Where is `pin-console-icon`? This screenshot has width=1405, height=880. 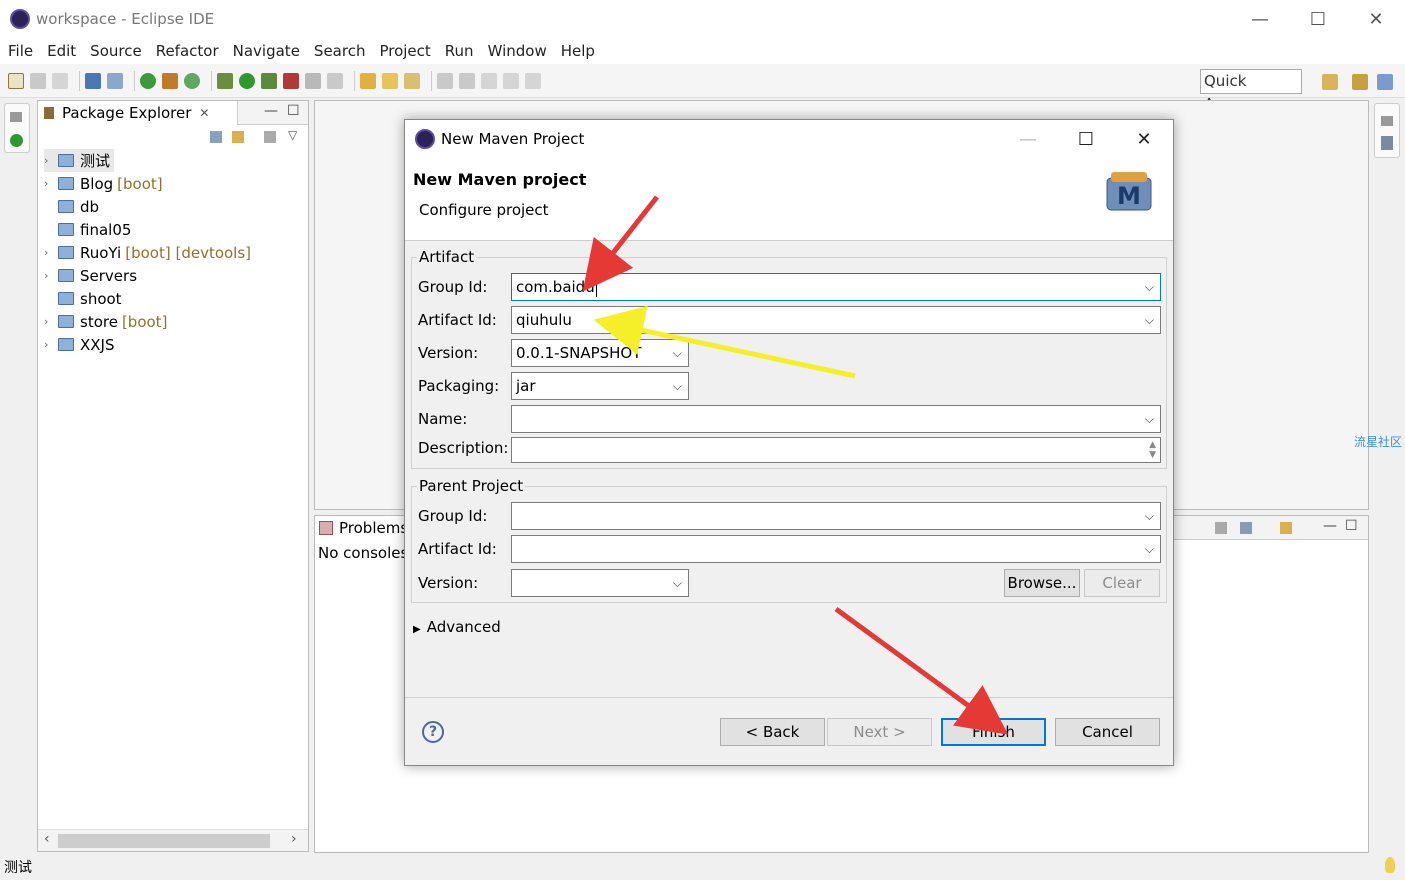 pin-console-icon is located at coordinates (1221, 528).